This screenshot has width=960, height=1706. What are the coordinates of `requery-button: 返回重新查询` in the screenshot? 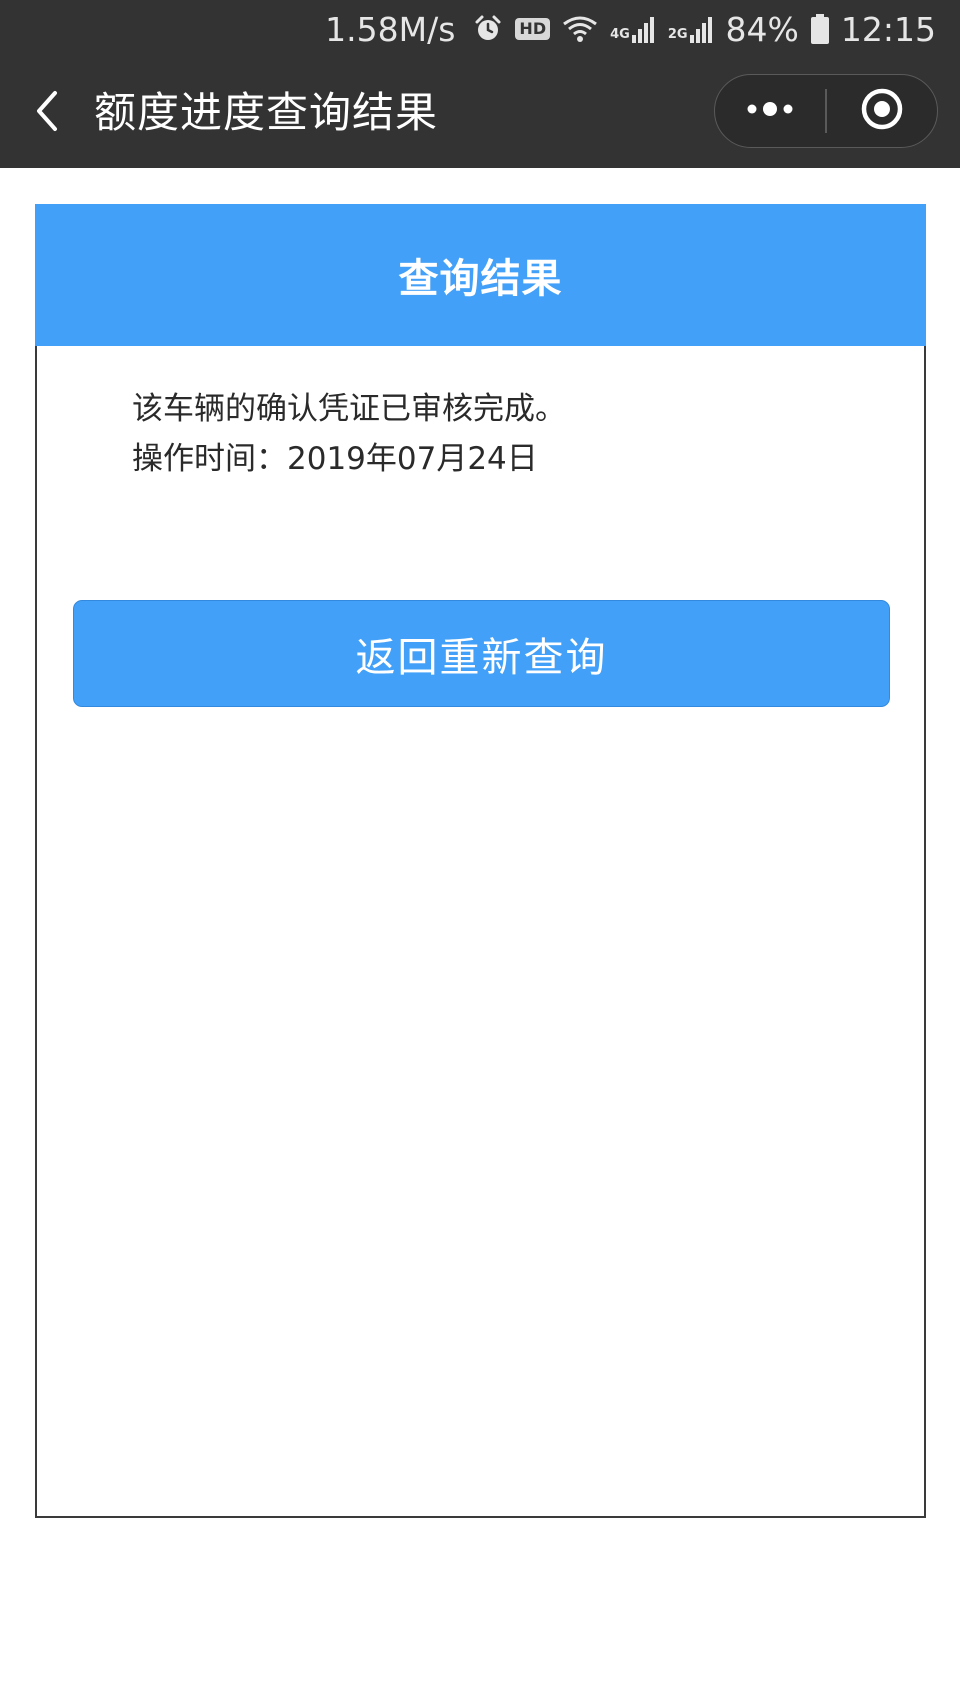 It's located at (481, 653).